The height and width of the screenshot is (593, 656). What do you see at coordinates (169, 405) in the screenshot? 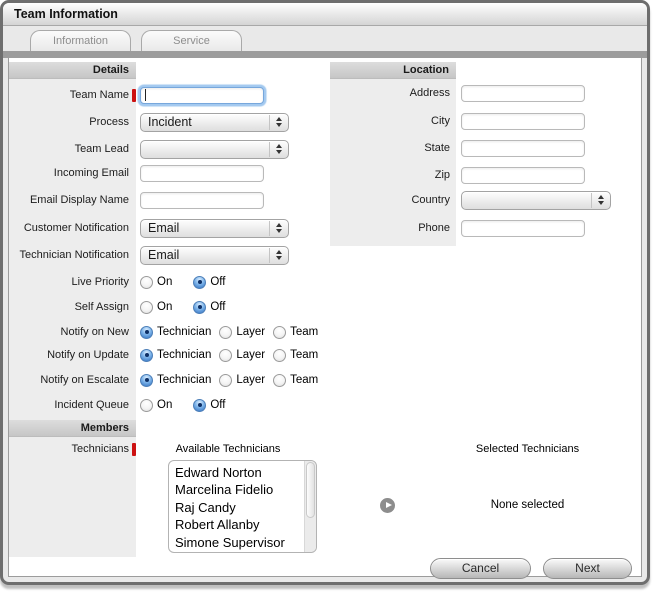
I see `incident-queue-row: Incident Queue On Off` at bounding box center [169, 405].